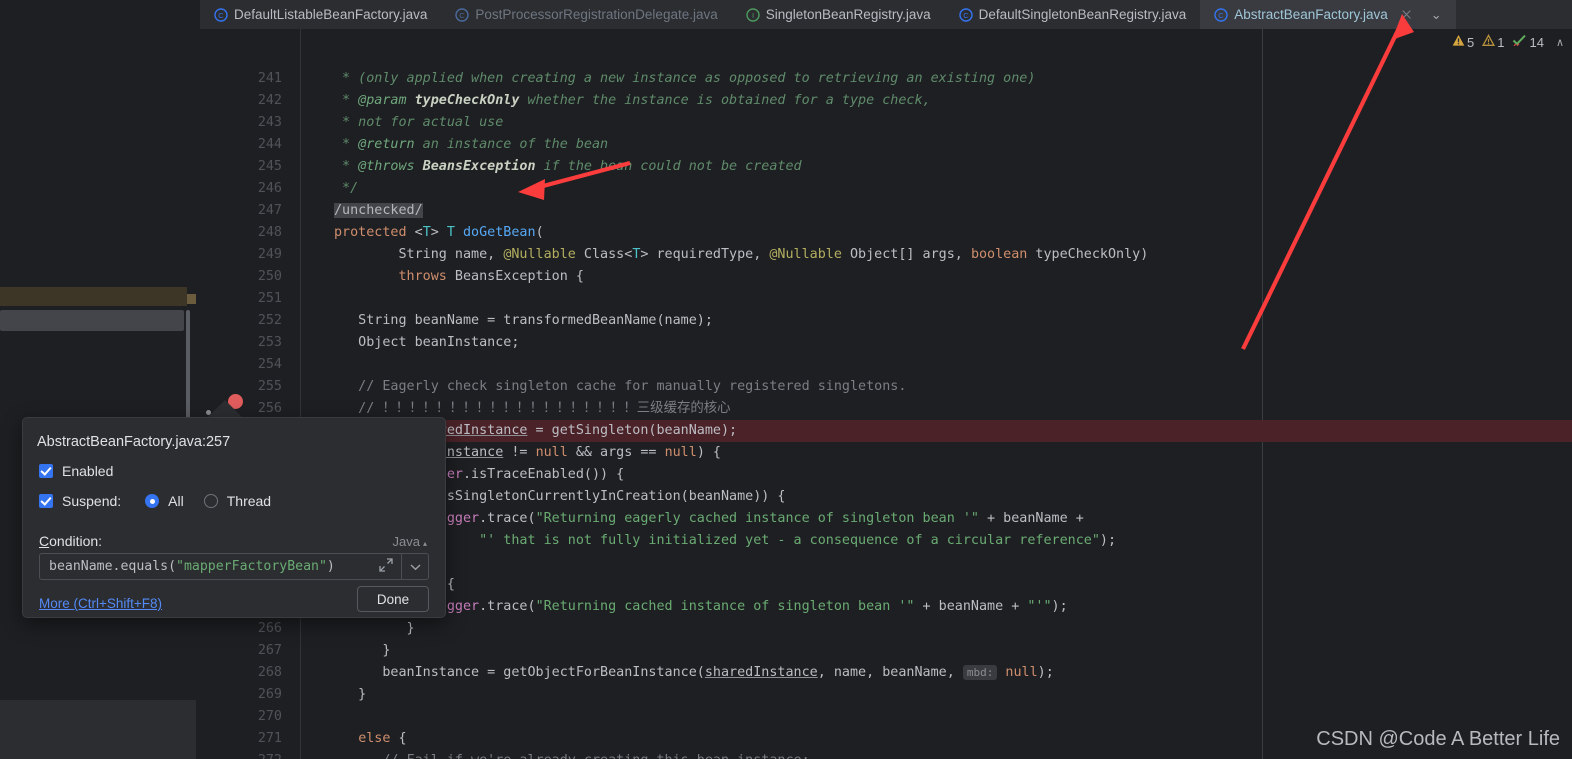 The image size is (1572, 759). Describe the element at coordinates (1528, 42) in the screenshot. I see `ok-group: 14` at that location.